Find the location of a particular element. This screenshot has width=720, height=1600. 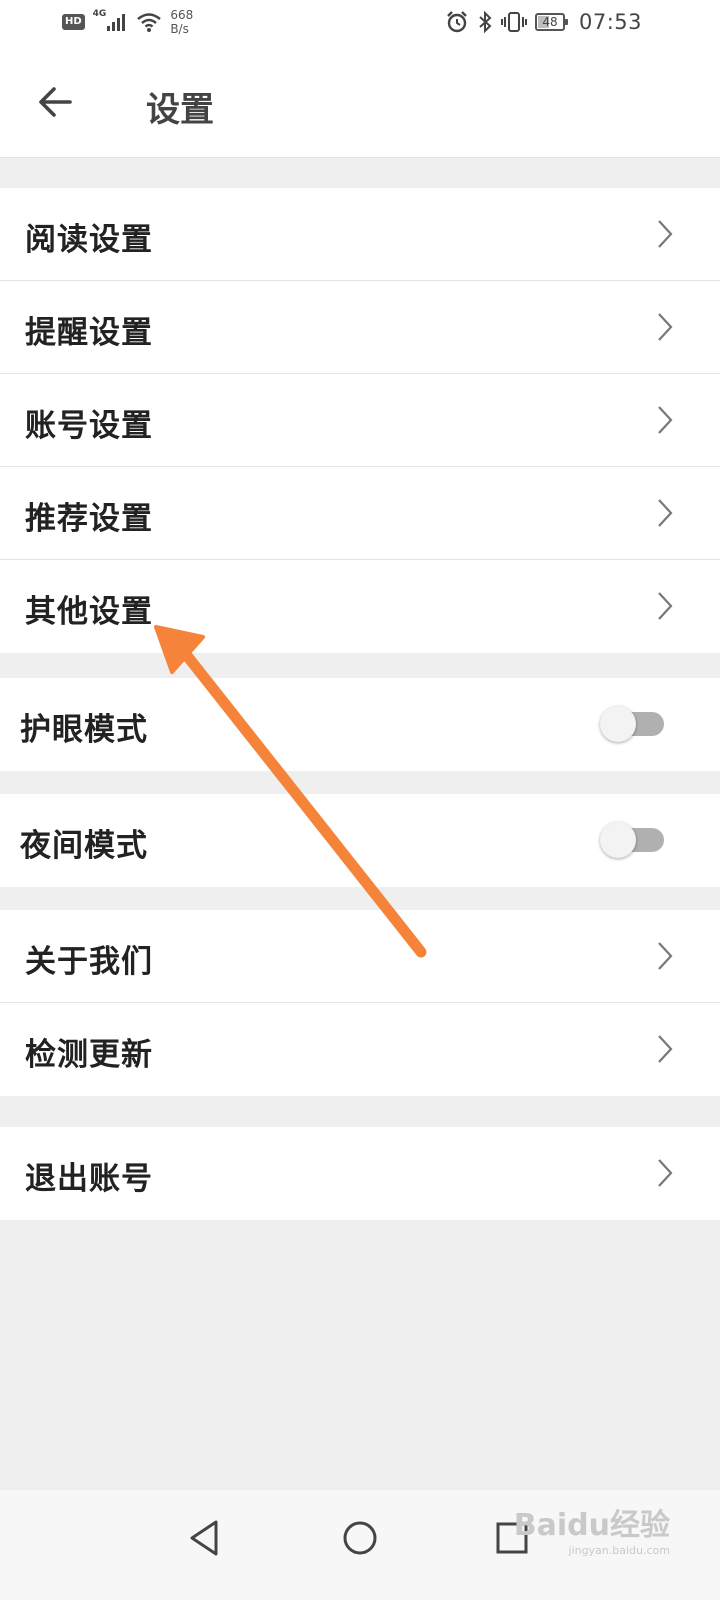

triangle-back-icon is located at coordinates (204, 1538).